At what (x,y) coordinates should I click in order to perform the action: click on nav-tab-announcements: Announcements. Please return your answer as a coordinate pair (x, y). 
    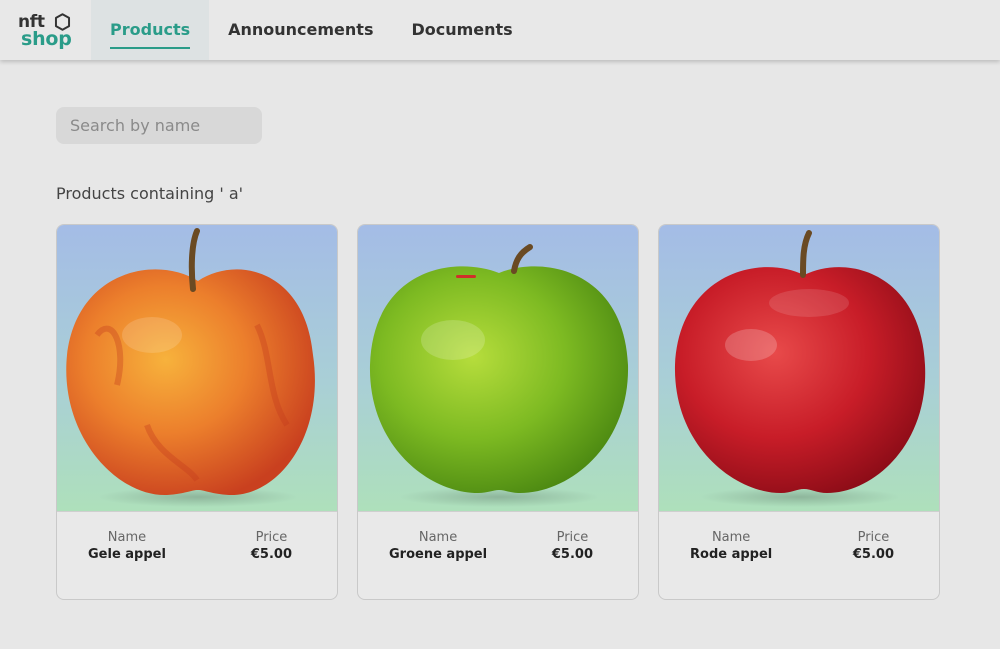
    Looking at the image, I should click on (300, 30).